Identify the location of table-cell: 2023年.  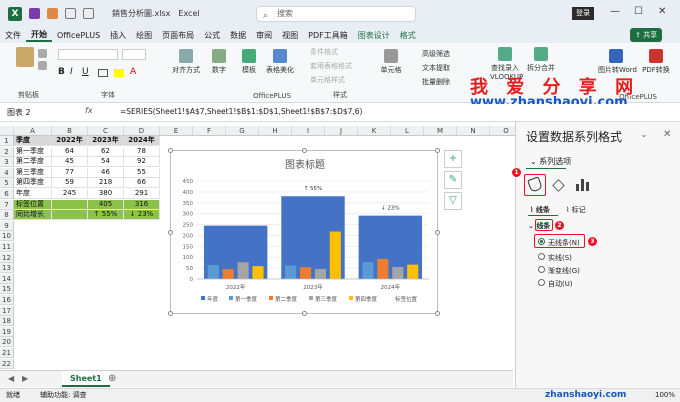
(106, 141).